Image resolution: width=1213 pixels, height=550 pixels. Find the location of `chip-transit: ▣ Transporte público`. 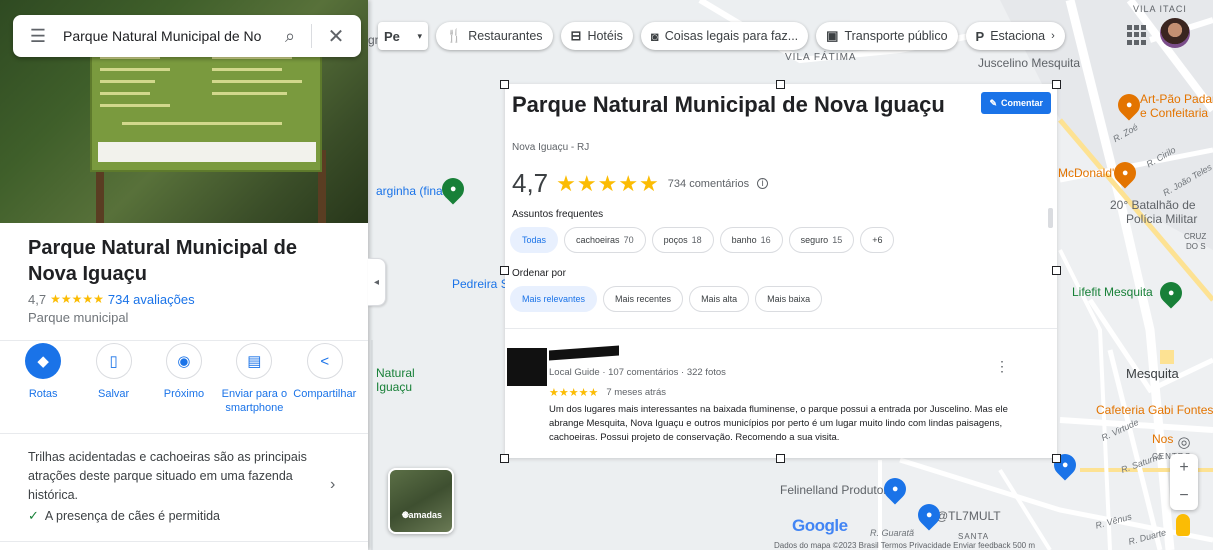

chip-transit: ▣ Transporte público is located at coordinates (887, 36).